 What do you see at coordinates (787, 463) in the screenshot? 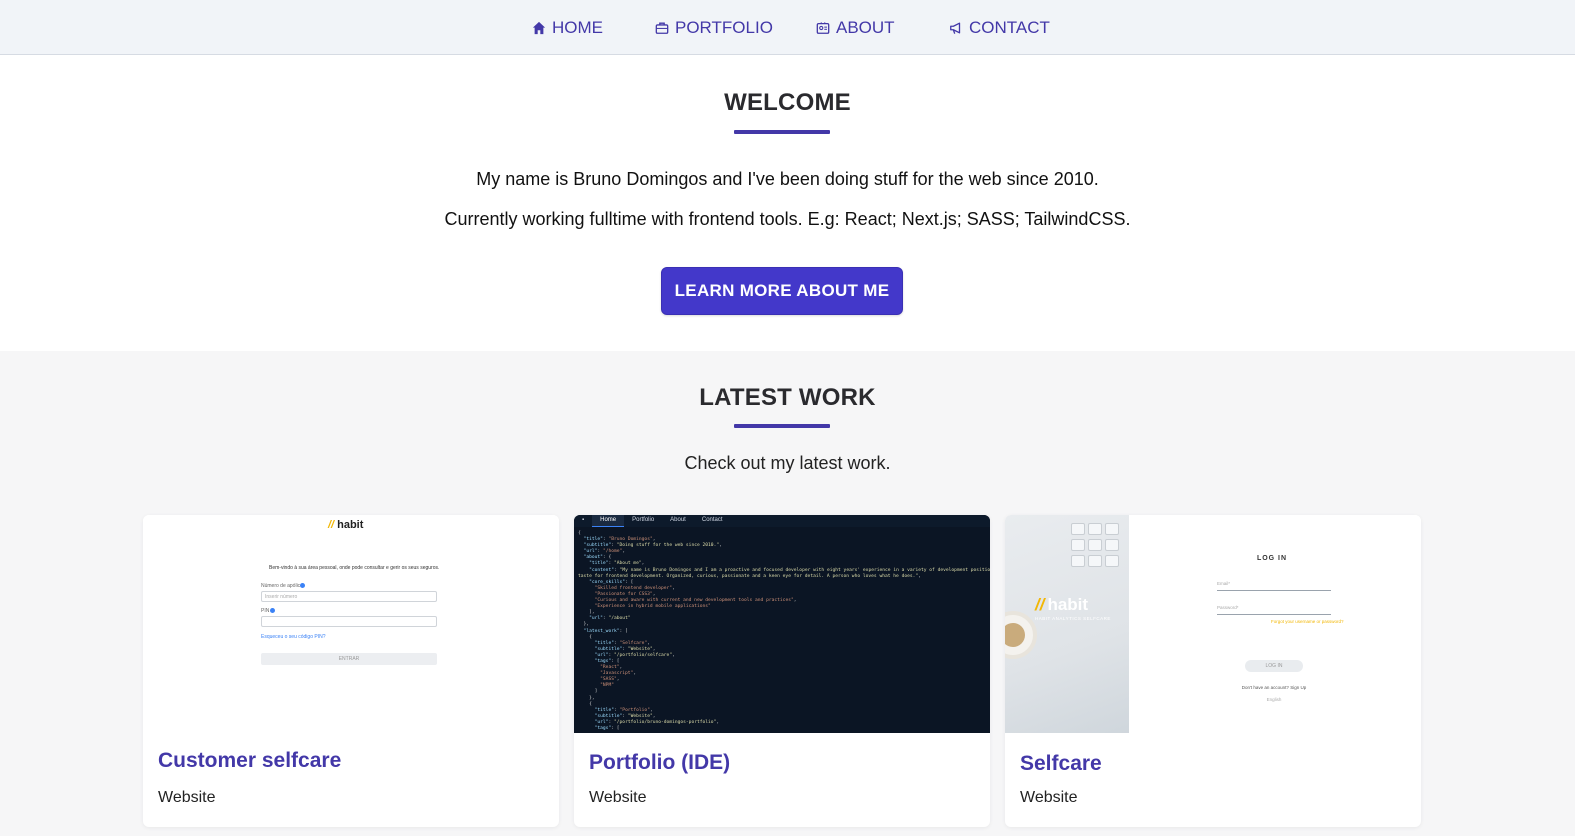
I see `latest-work-subtitle: Check out my latest work.` at bounding box center [787, 463].